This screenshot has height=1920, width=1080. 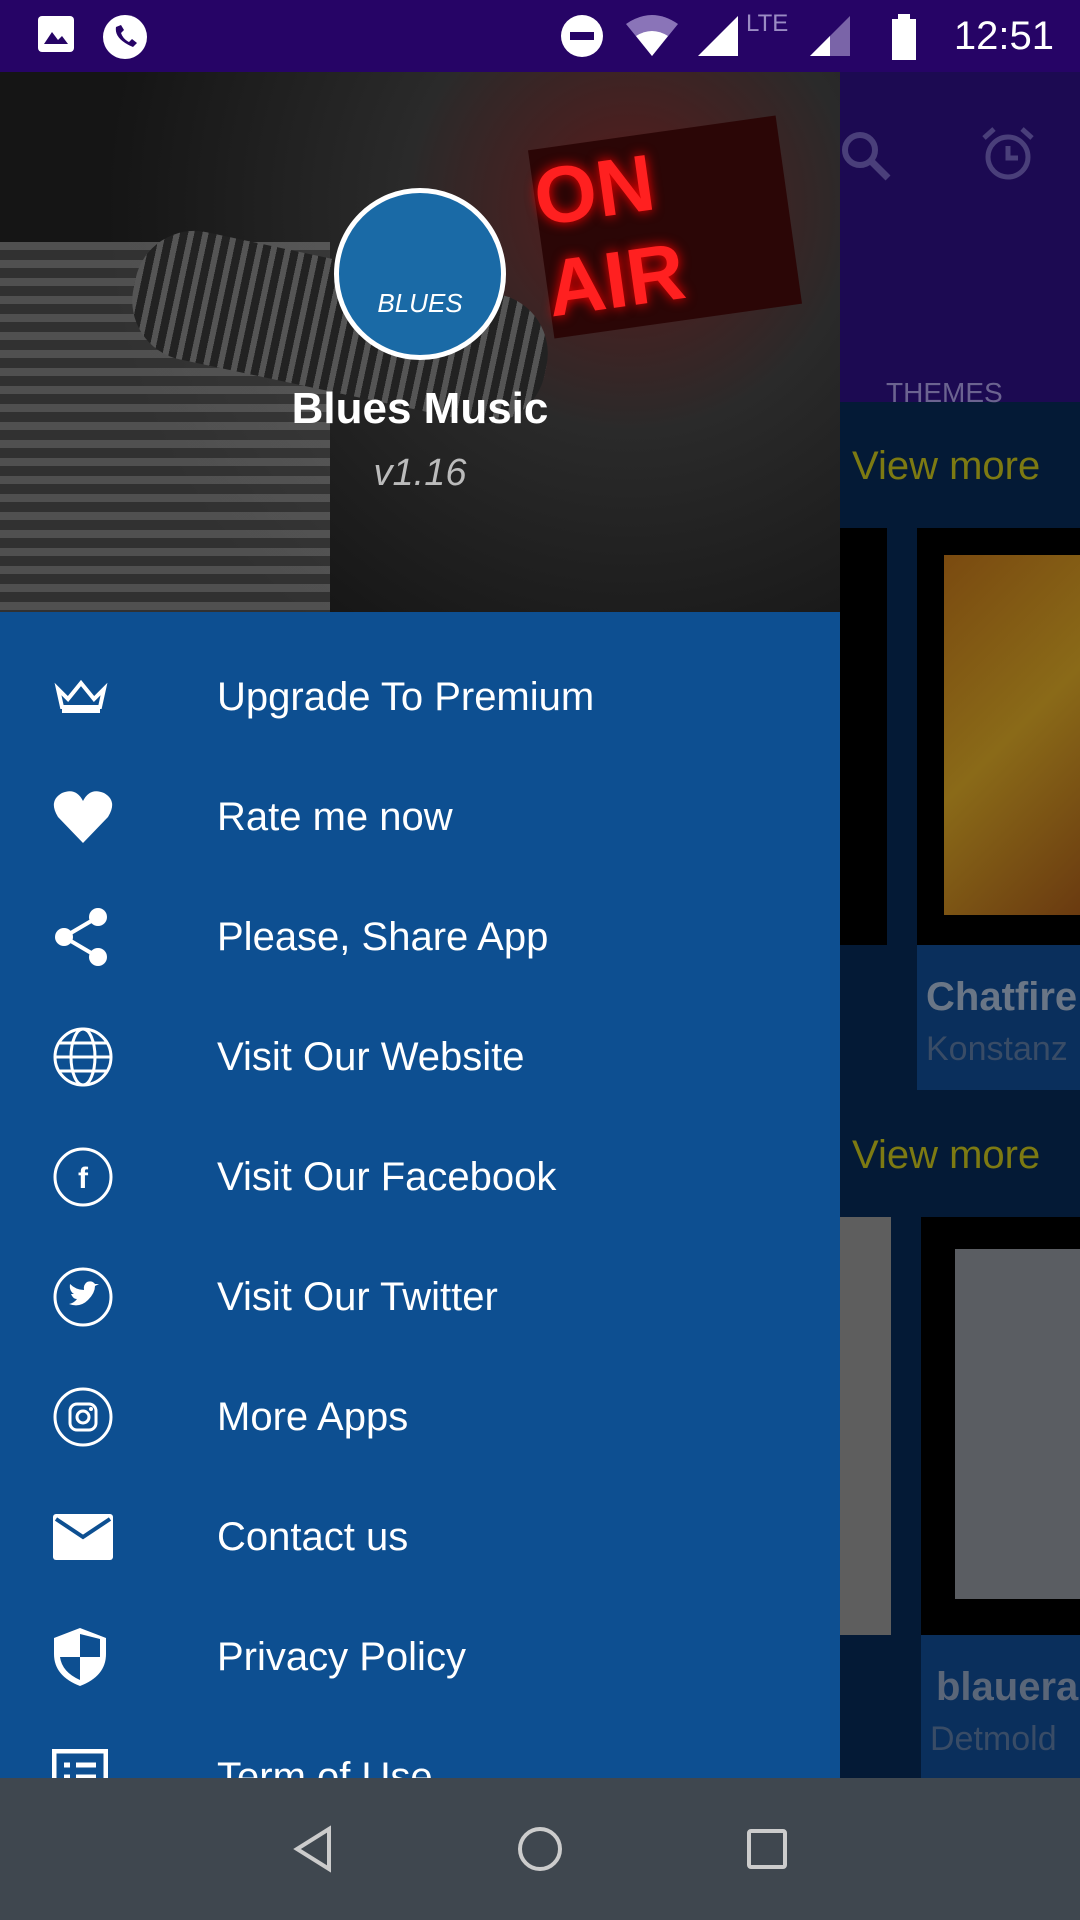 What do you see at coordinates (420, 817) in the screenshot?
I see `menu-item-rate: Rate me now` at bounding box center [420, 817].